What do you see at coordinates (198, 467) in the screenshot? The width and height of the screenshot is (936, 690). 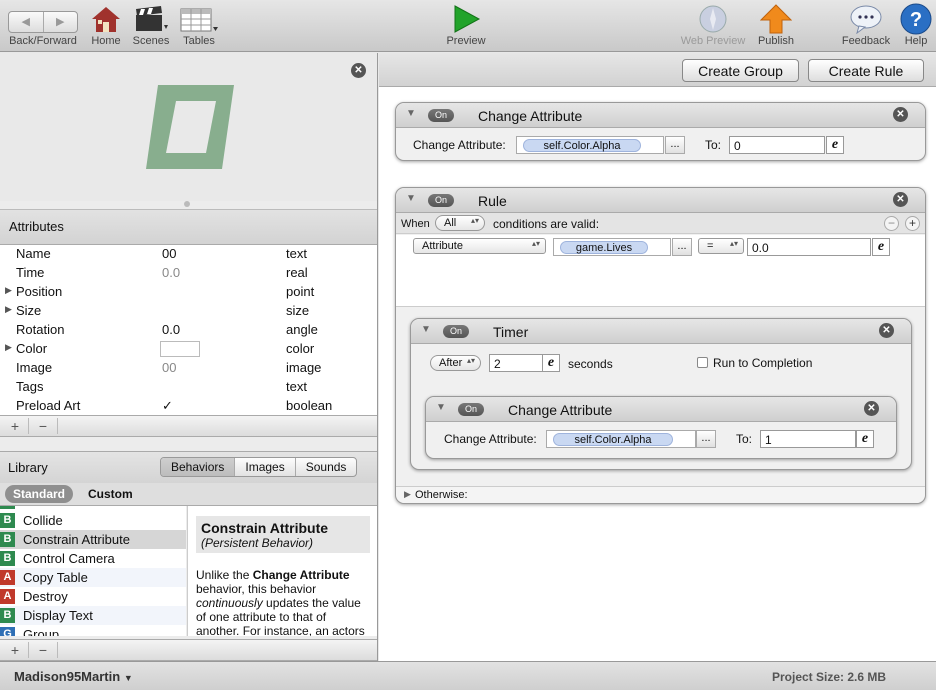 I see `tab-behaviors: Behaviors` at bounding box center [198, 467].